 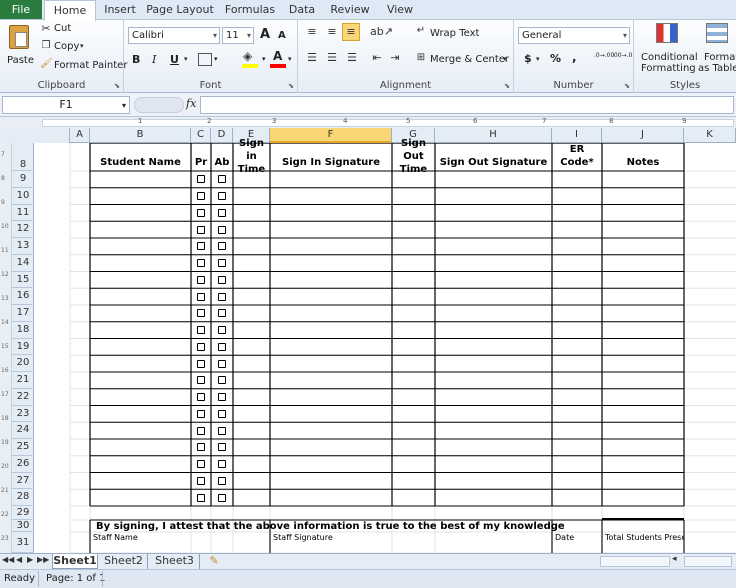 What do you see at coordinates (264, 59) in the screenshot?
I see `fill-dropdown-icon: ▾` at bounding box center [264, 59].